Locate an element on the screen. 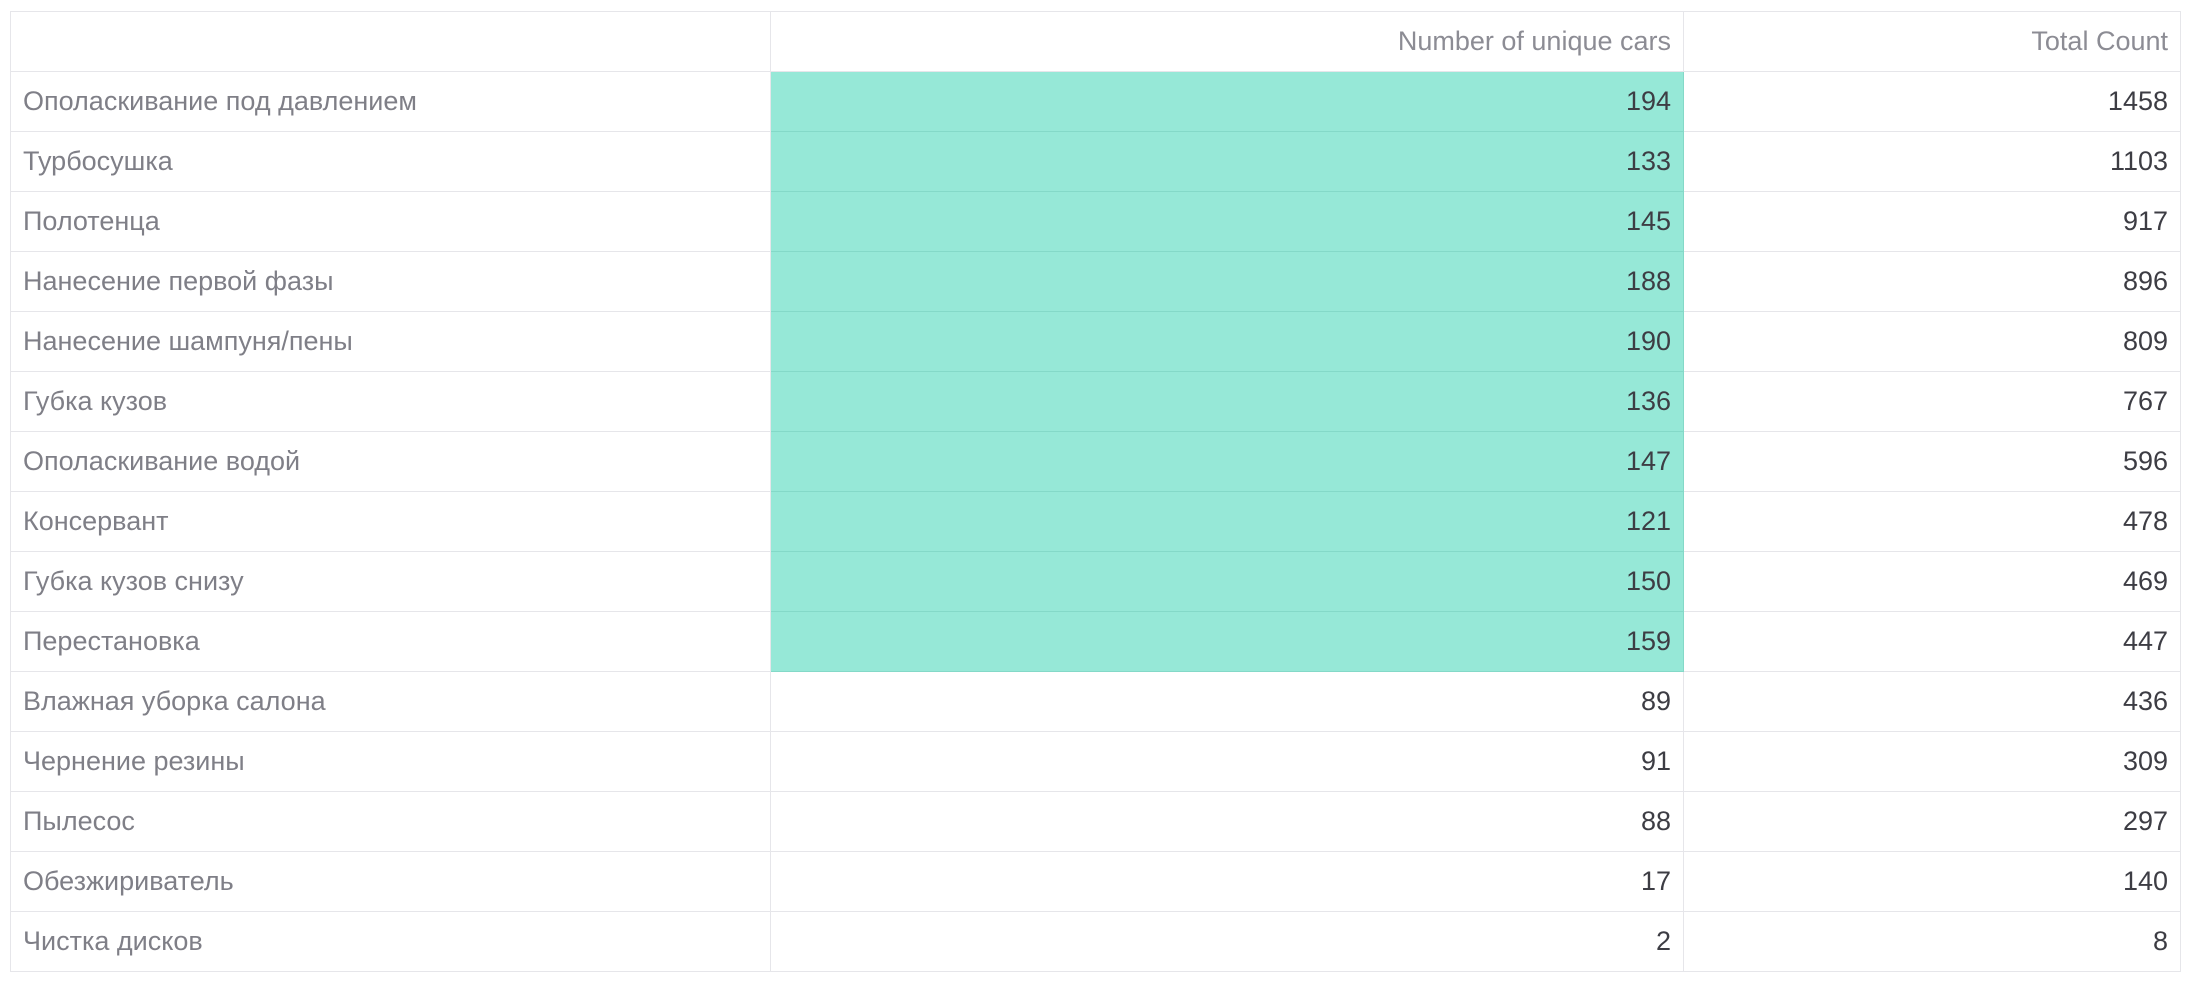  total-count-cell: 478 is located at coordinates (1932, 521).